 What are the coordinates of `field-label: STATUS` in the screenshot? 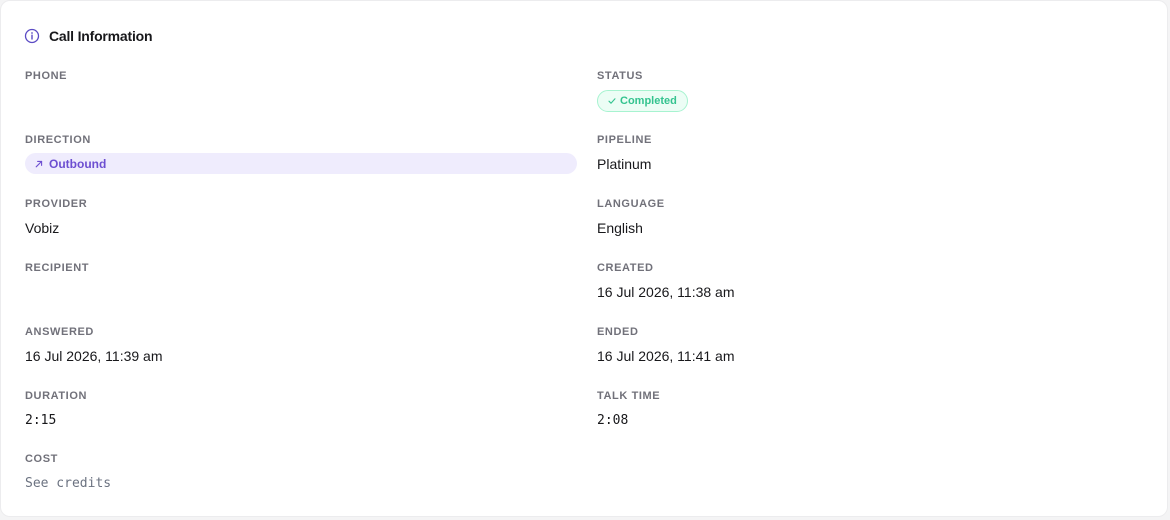 It's located at (620, 76).